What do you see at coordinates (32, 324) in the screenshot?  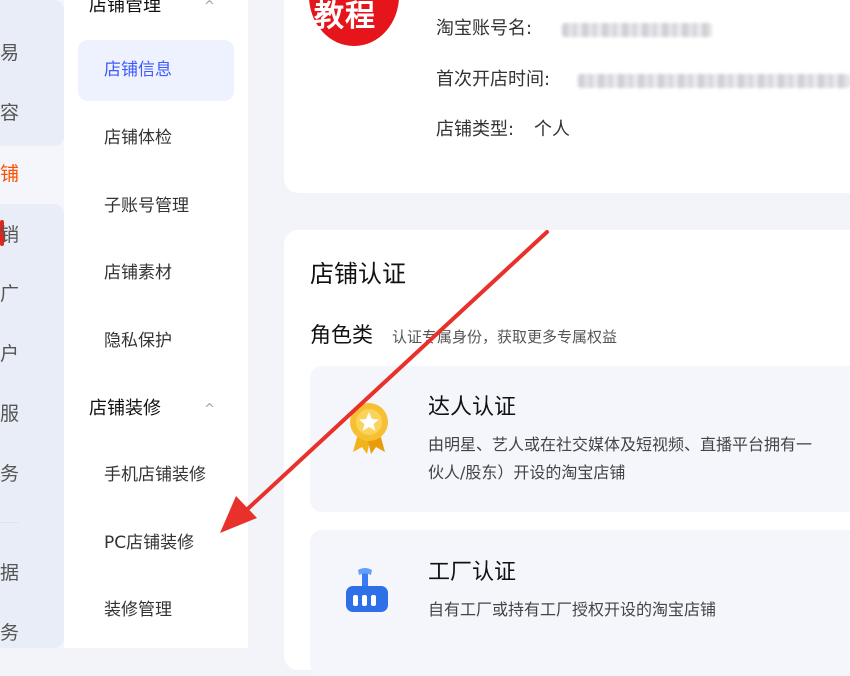 I see `left-nav-rail: 易 容 铺 销 广 户 服 务 据 务` at bounding box center [32, 324].